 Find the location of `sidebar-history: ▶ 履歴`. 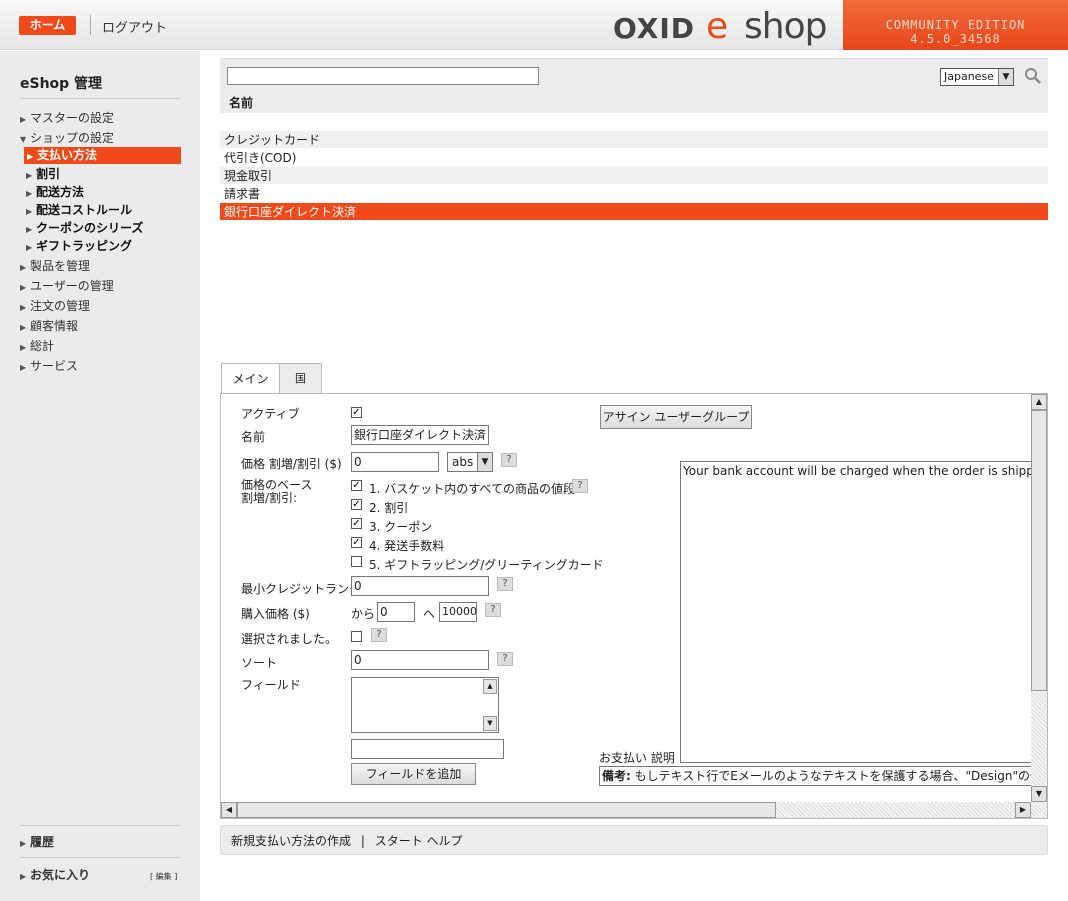

sidebar-history: ▶ 履歴 is located at coordinates (37, 841).